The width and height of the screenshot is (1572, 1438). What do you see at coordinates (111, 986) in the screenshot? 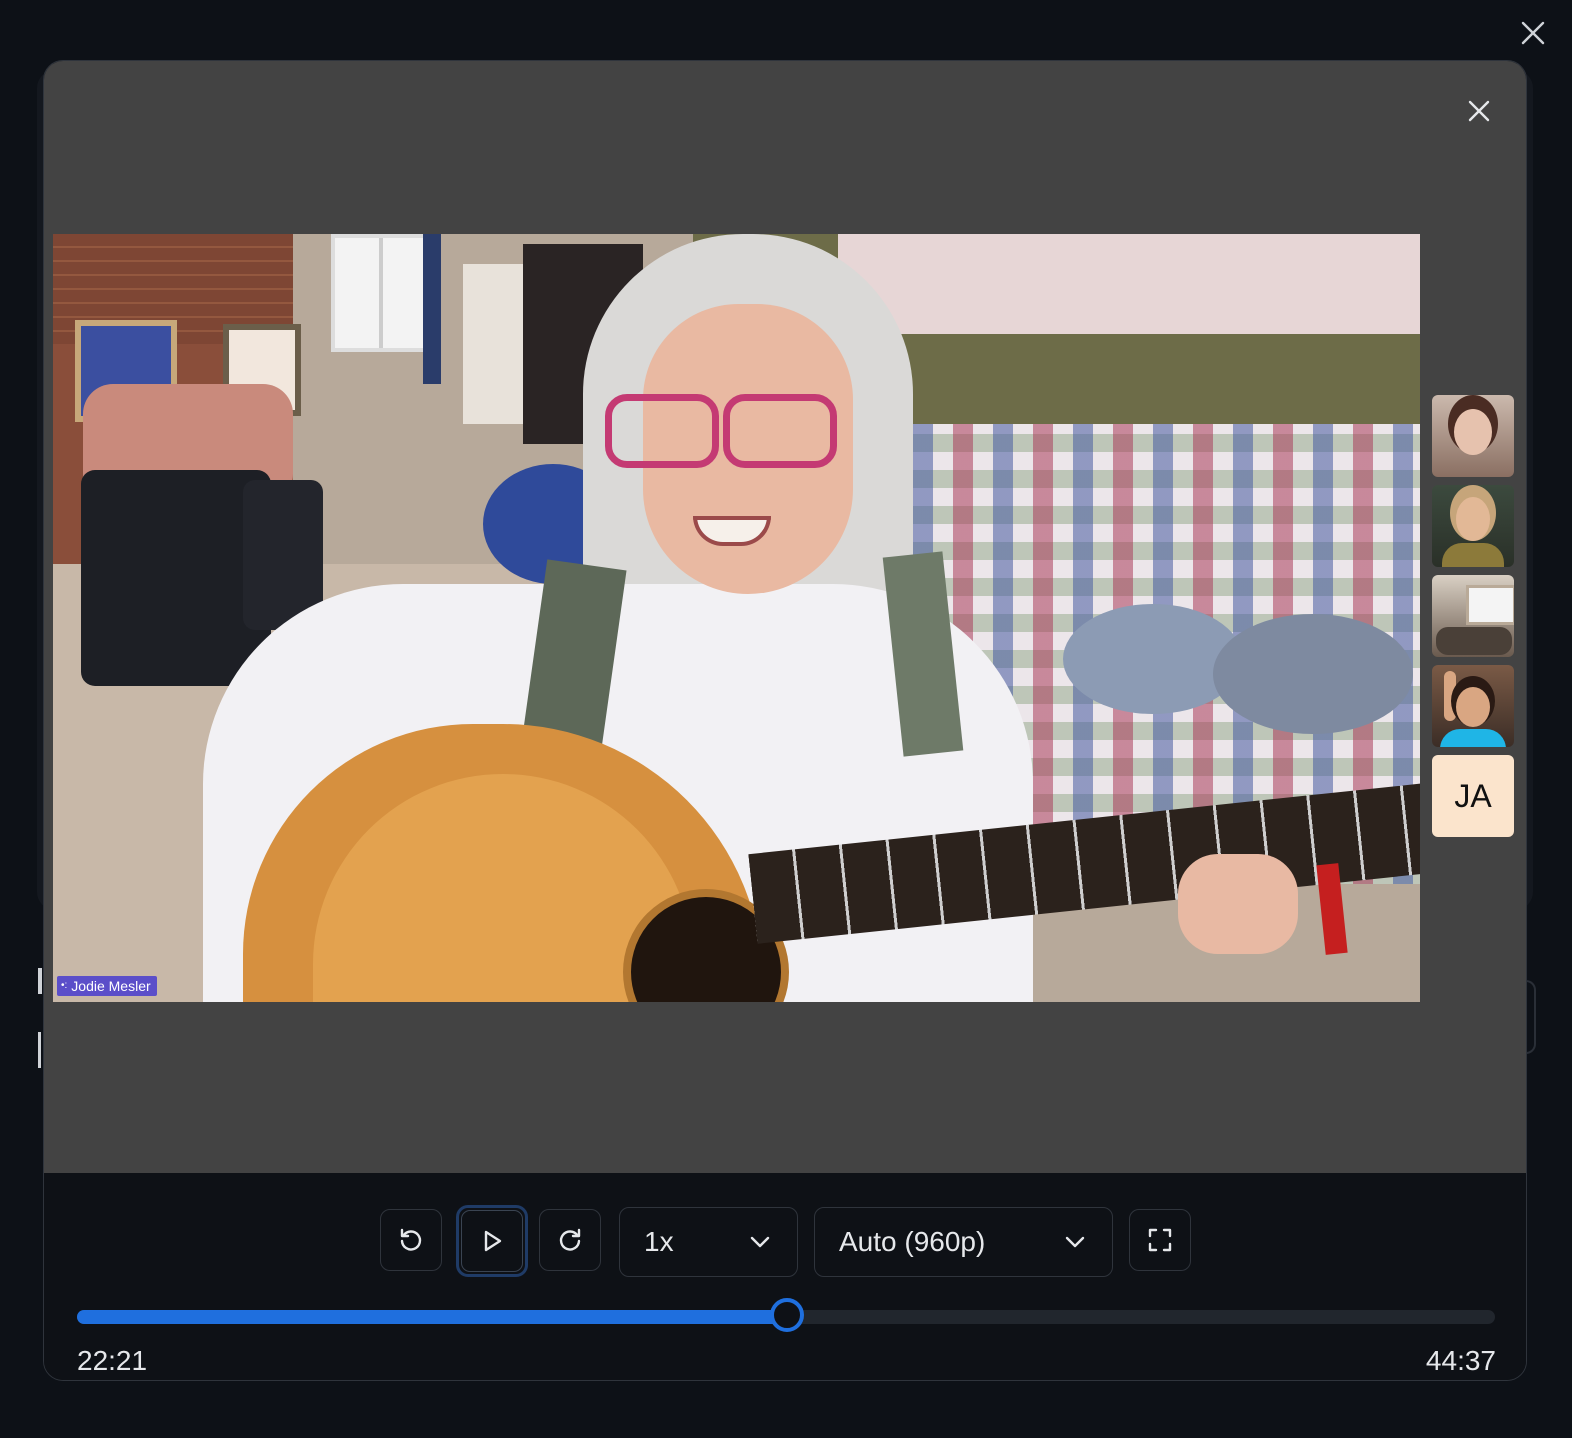
I see `speaker-name: Jodie Mesler` at bounding box center [111, 986].